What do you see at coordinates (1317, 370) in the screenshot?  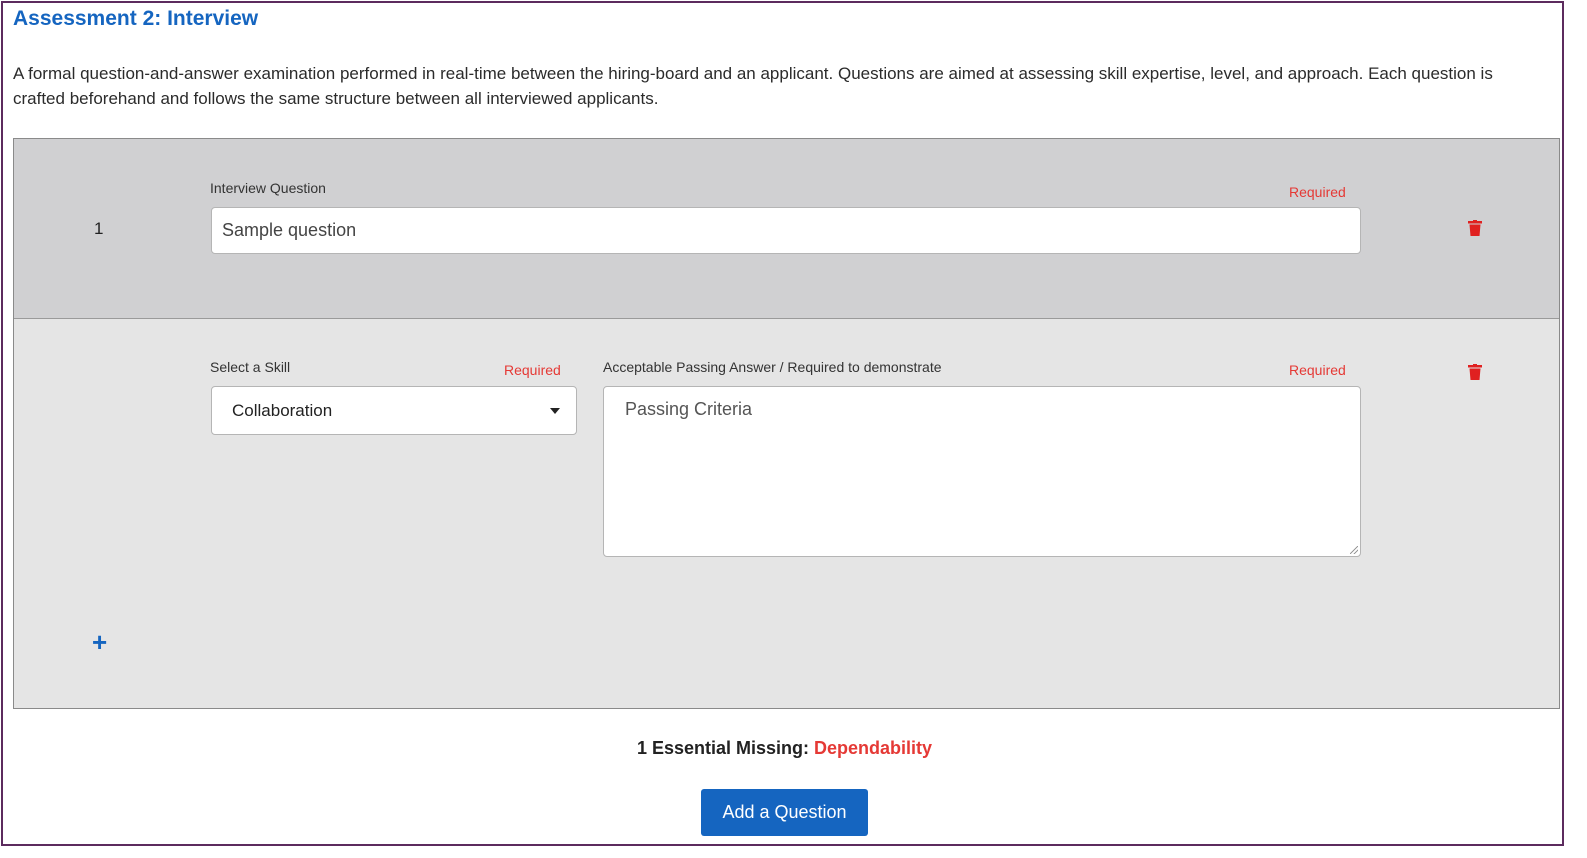 I see `answer-required-label: Required` at bounding box center [1317, 370].